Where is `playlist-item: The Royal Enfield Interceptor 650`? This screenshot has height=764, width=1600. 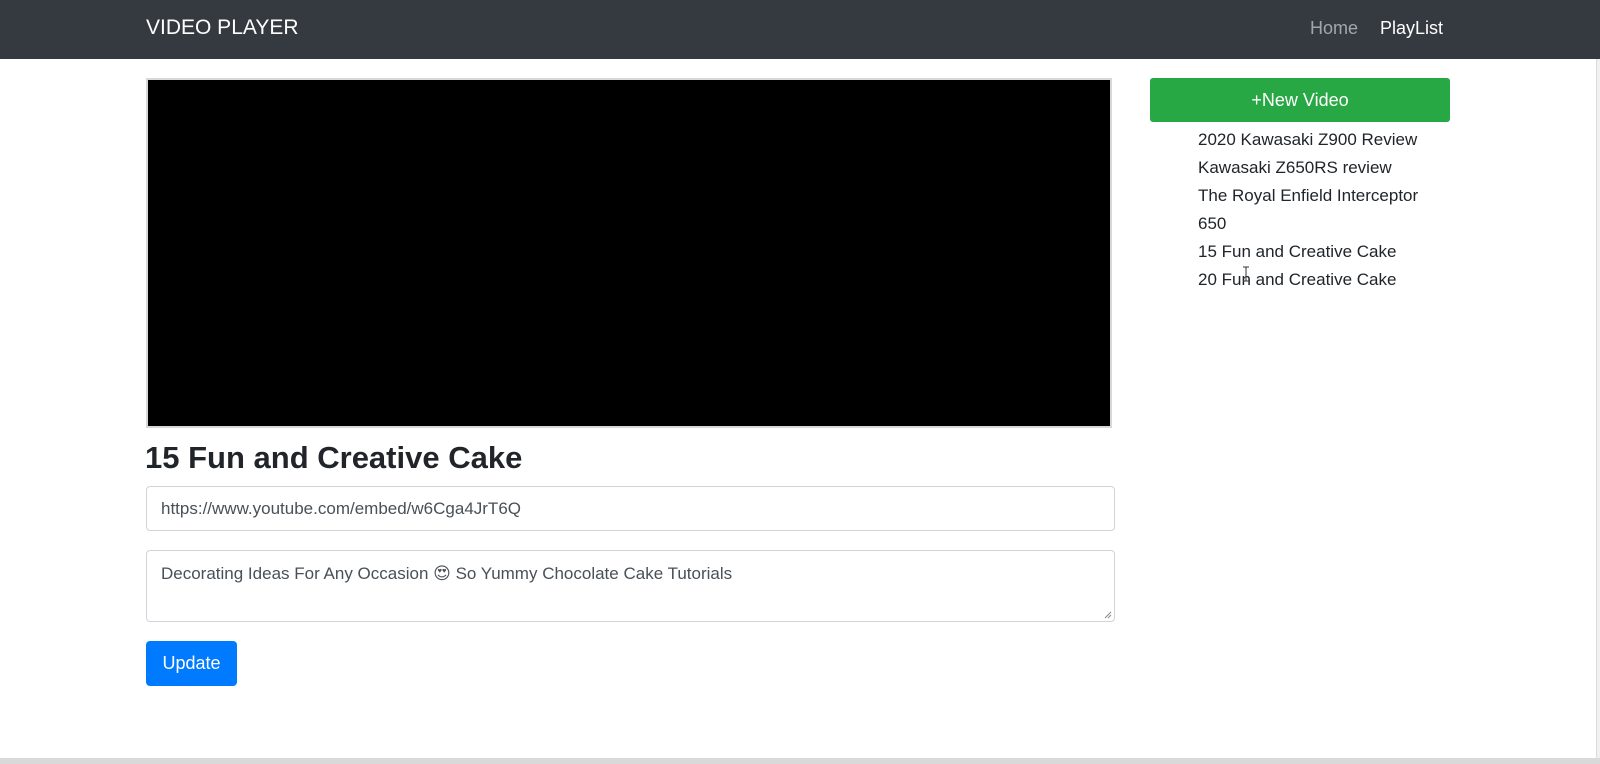
playlist-item: The Royal Enfield Interceptor 650 is located at coordinates (1323, 210).